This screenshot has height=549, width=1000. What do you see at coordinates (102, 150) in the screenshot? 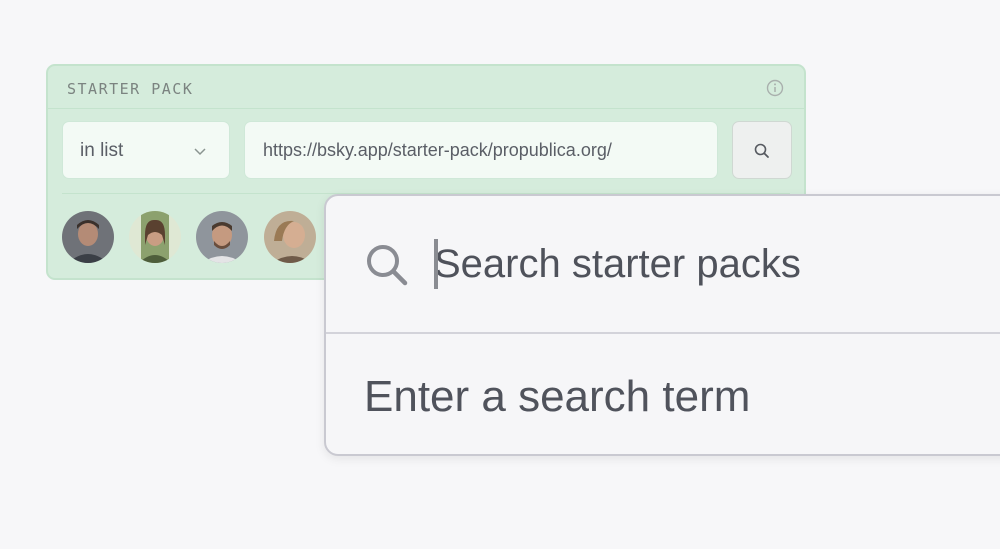
I see `list-mode-label: in list` at bounding box center [102, 150].